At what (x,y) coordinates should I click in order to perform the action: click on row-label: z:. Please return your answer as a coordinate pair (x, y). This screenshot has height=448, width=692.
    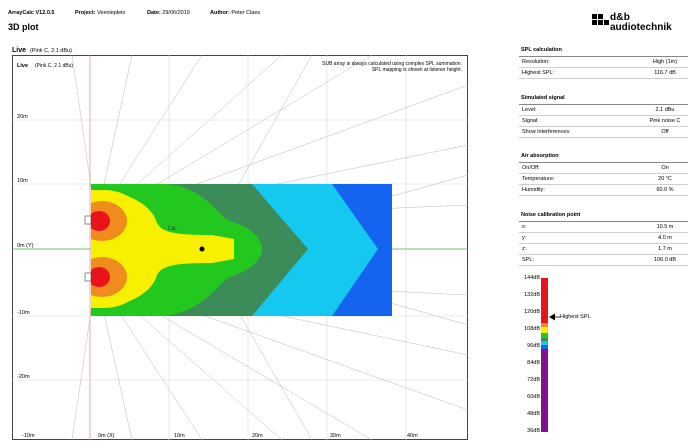
    Looking at the image, I should click on (524, 249).